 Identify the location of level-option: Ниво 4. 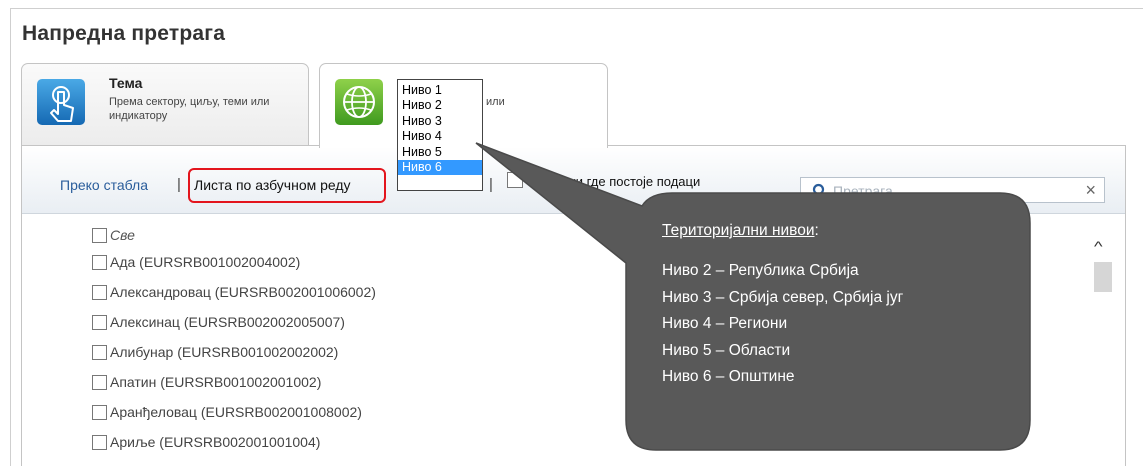
(440, 136).